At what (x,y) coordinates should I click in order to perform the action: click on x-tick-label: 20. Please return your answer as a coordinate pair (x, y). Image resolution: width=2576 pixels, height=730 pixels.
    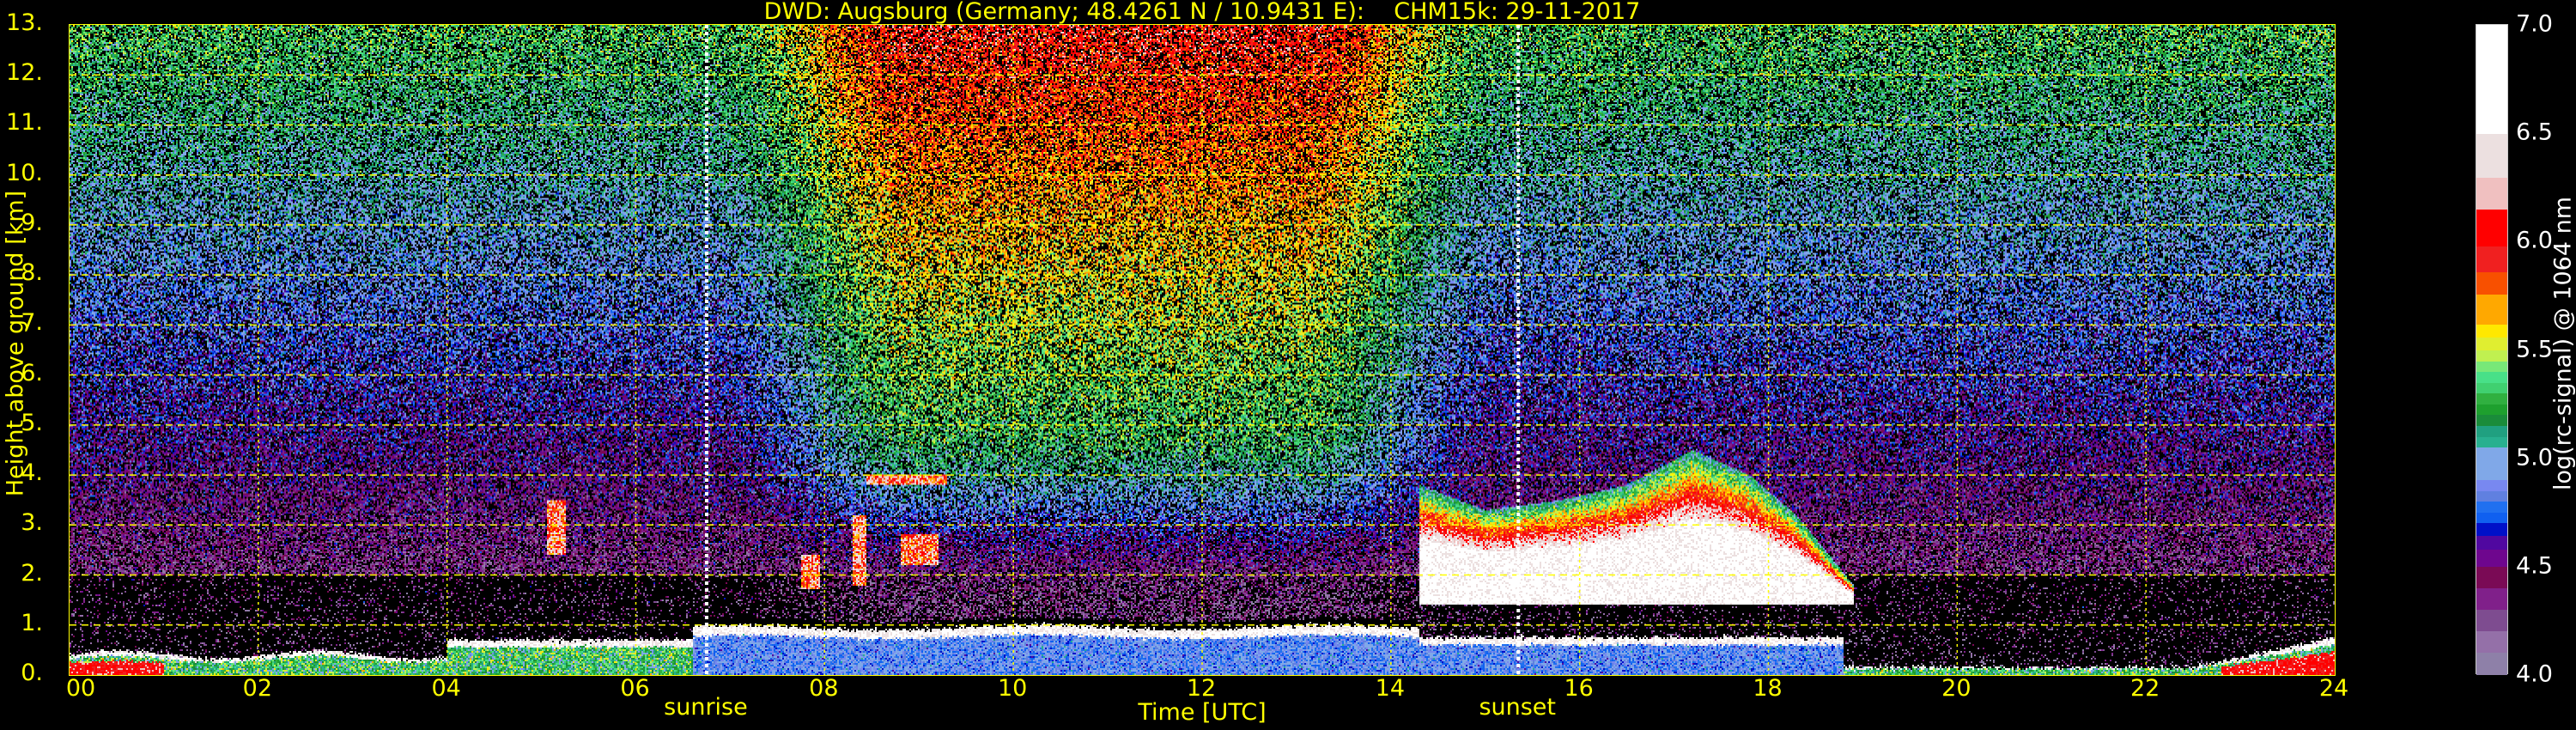
    Looking at the image, I should click on (1956, 688).